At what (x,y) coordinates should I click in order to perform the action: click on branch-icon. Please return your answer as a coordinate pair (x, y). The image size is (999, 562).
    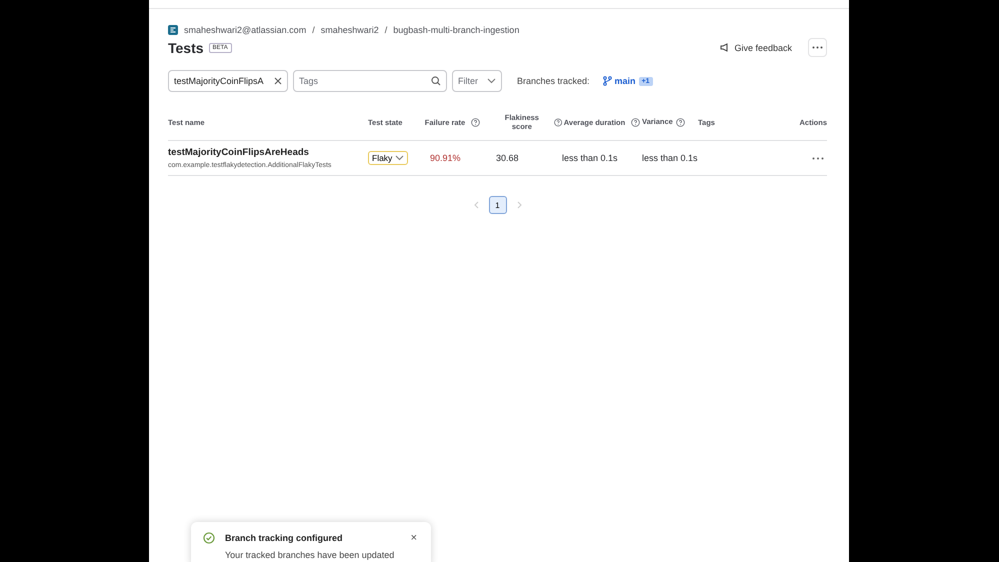
    Looking at the image, I should click on (607, 81).